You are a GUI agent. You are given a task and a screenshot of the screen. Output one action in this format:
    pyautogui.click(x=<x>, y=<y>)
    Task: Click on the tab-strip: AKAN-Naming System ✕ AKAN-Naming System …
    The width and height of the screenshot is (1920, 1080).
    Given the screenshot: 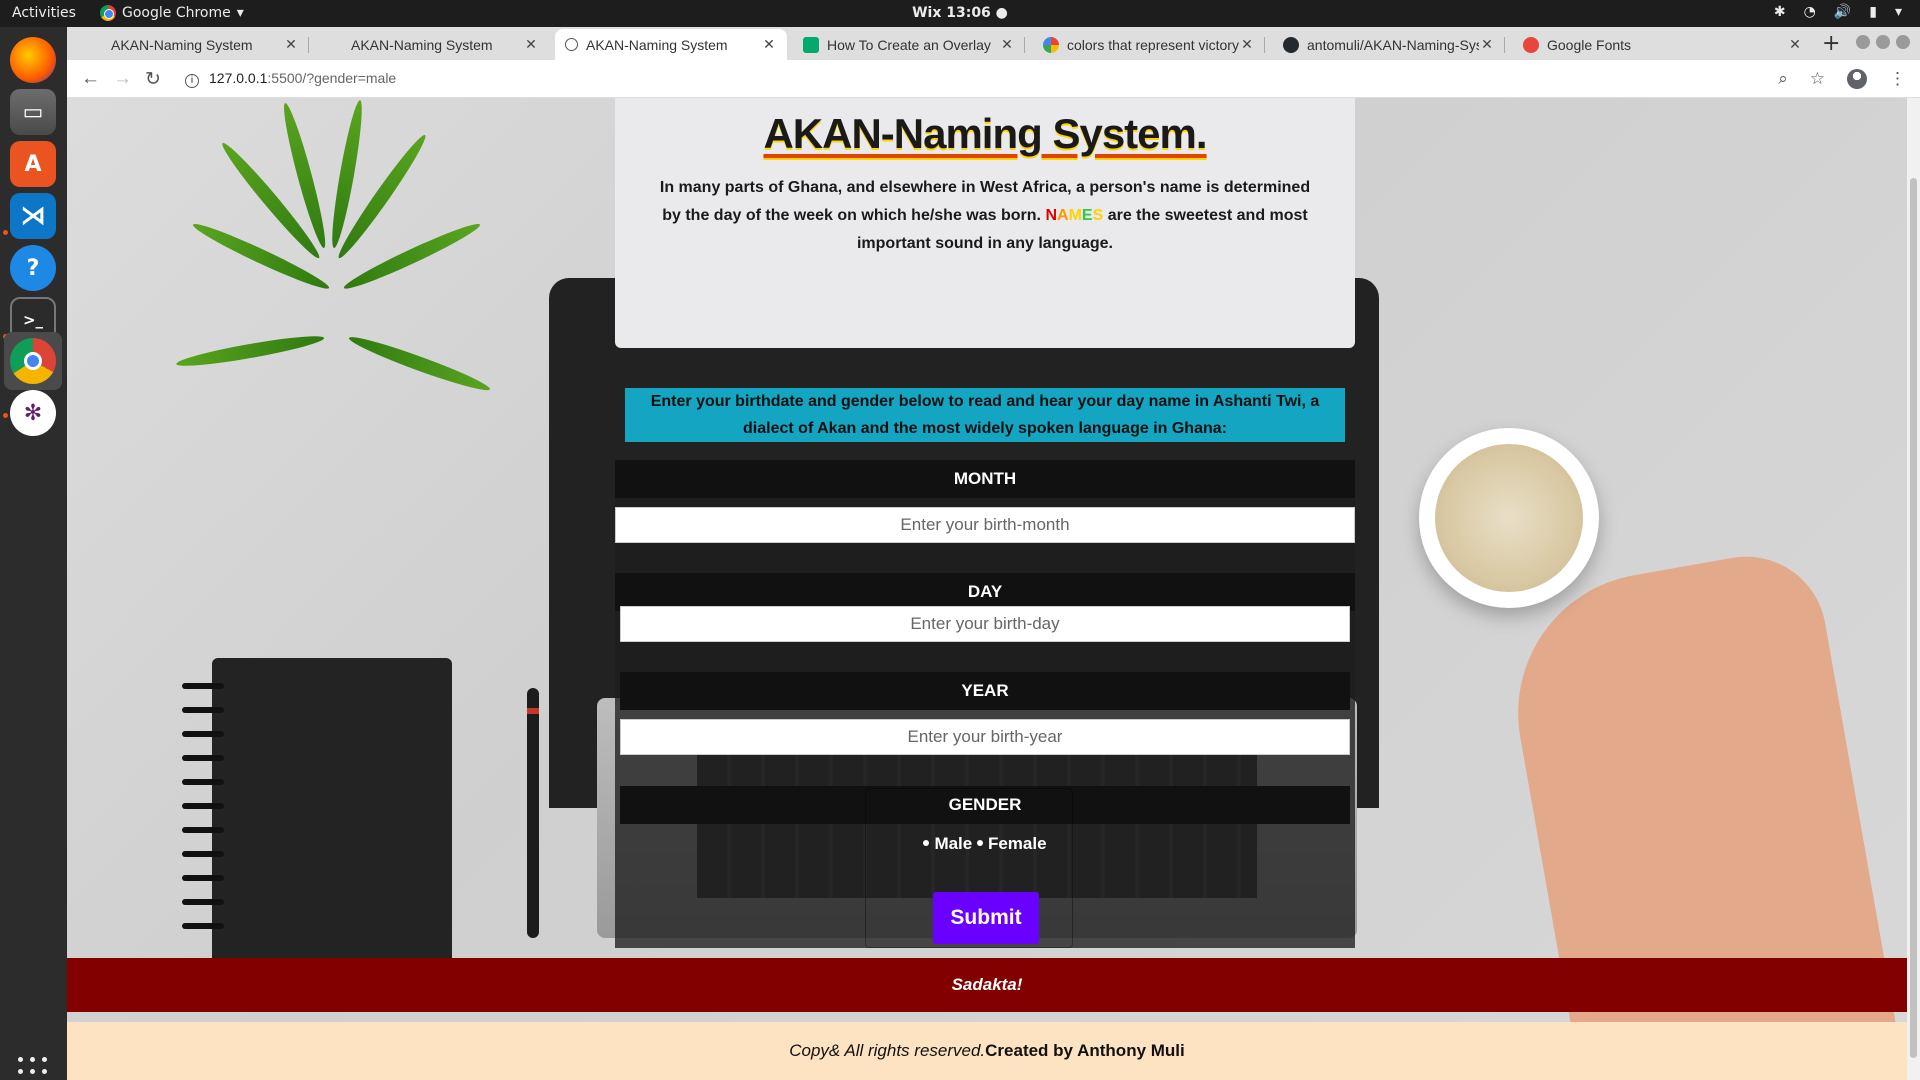 What is the action you would take?
    pyautogui.click(x=993, y=43)
    